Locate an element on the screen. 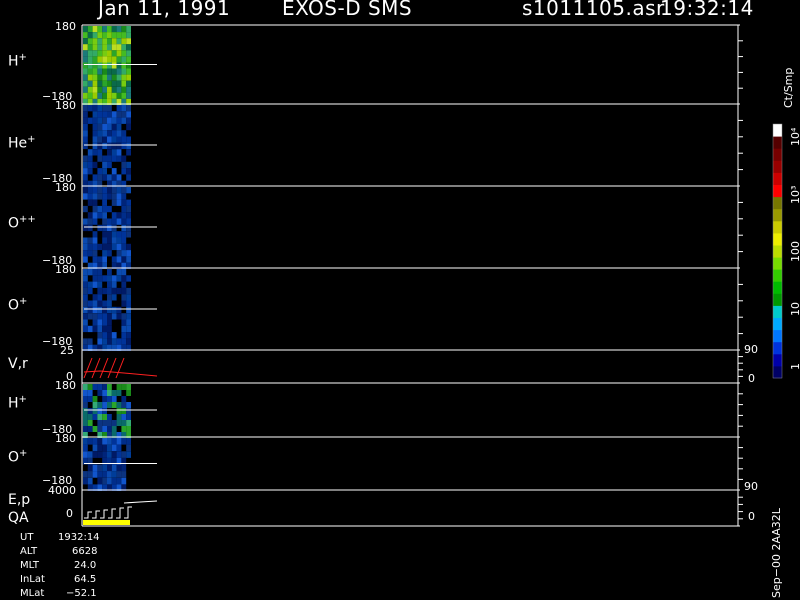 This screenshot has width=800, height=600. panel-label-he-plus: He+ is located at coordinates (22, 143).